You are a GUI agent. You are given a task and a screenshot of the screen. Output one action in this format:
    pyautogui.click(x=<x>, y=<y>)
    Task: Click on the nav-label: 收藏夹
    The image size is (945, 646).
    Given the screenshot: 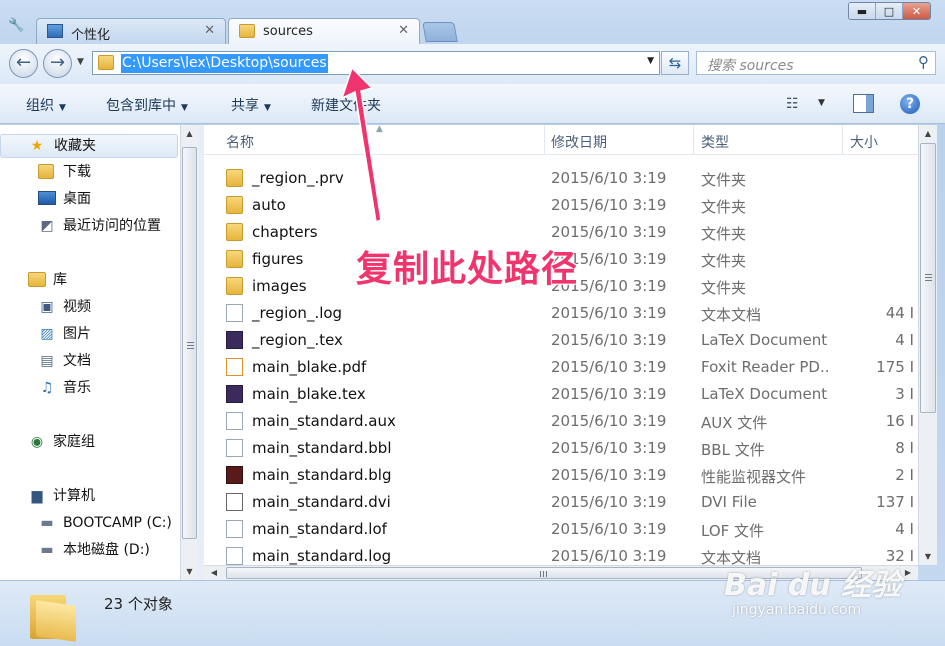 What is the action you would take?
    pyautogui.click(x=75, y=146)
    